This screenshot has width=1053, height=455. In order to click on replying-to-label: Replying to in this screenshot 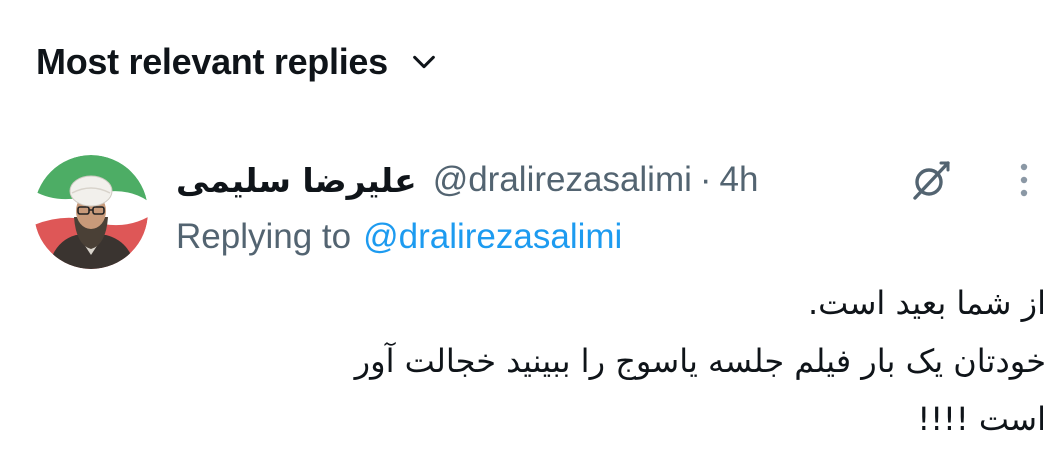, I will do `click(264, 236)`.